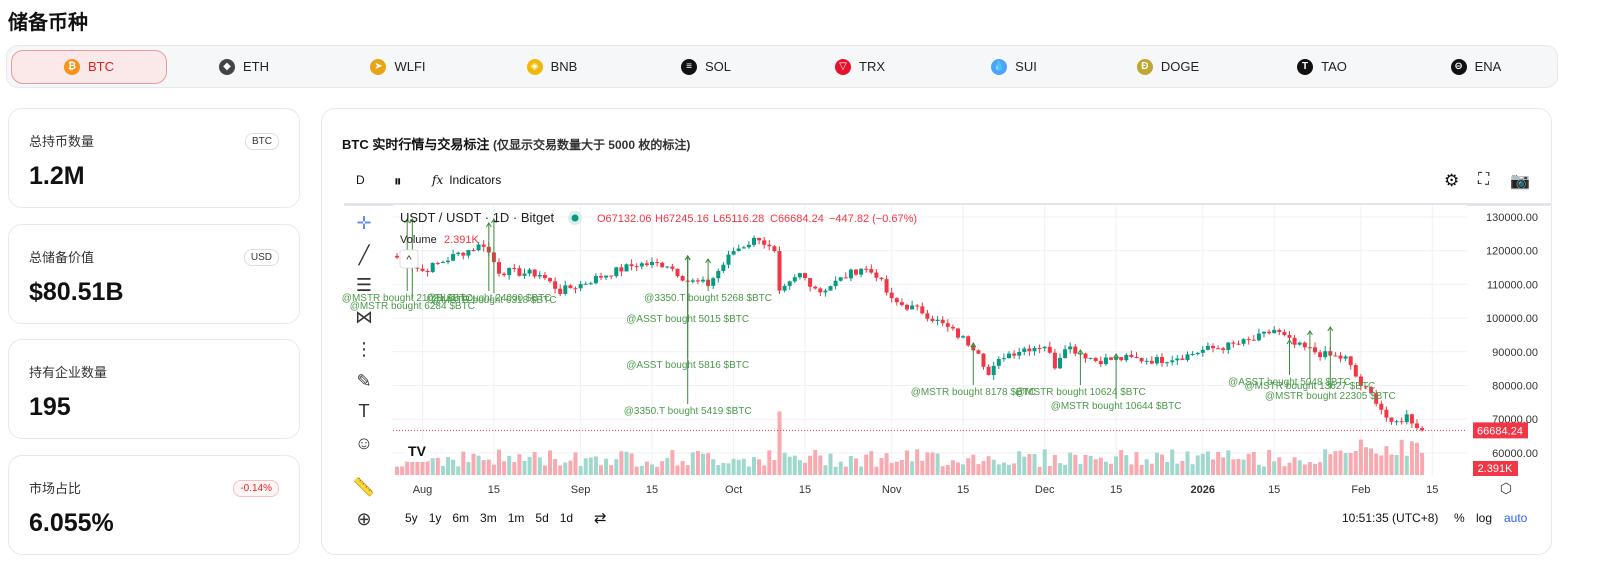 The image size is (1600, 571). What do you see at coordinates (733, 490) in the screenshot?
I see `x-tick-label: Oct` at bounding box center [733, 490].